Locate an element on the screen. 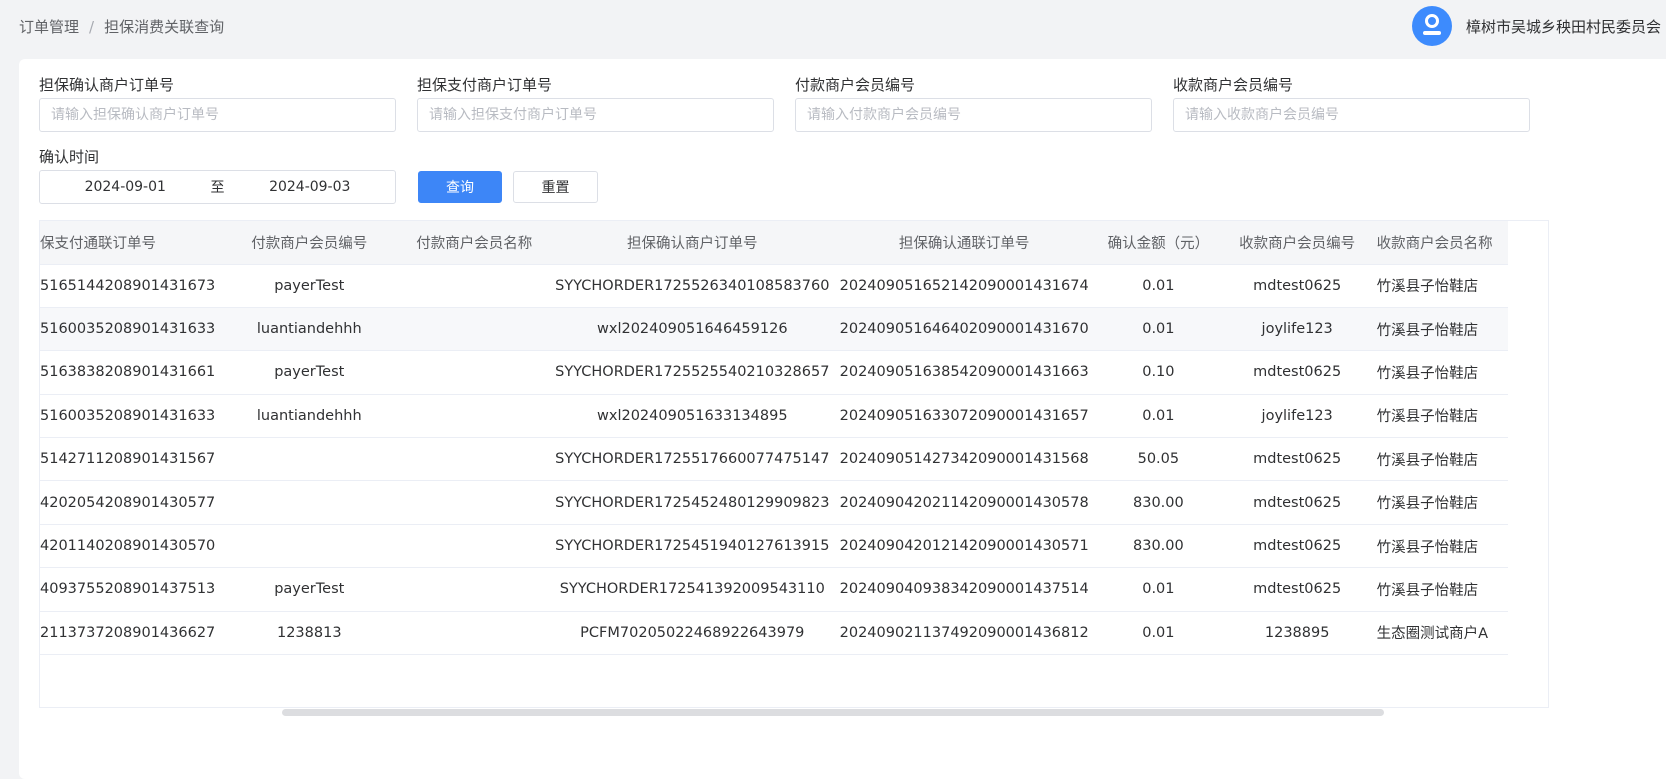  payer-no-label: 付款商户会员编号 is located at coordinates (855, 85).